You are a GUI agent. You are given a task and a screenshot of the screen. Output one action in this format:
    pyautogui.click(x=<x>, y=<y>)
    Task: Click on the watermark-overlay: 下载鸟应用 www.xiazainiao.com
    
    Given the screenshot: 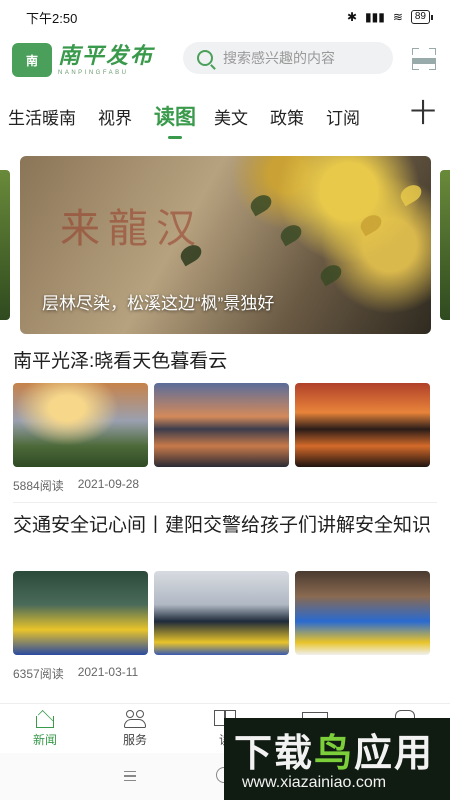 What is the action you would take?
    pyautogui.click(x=337, y=759)
    